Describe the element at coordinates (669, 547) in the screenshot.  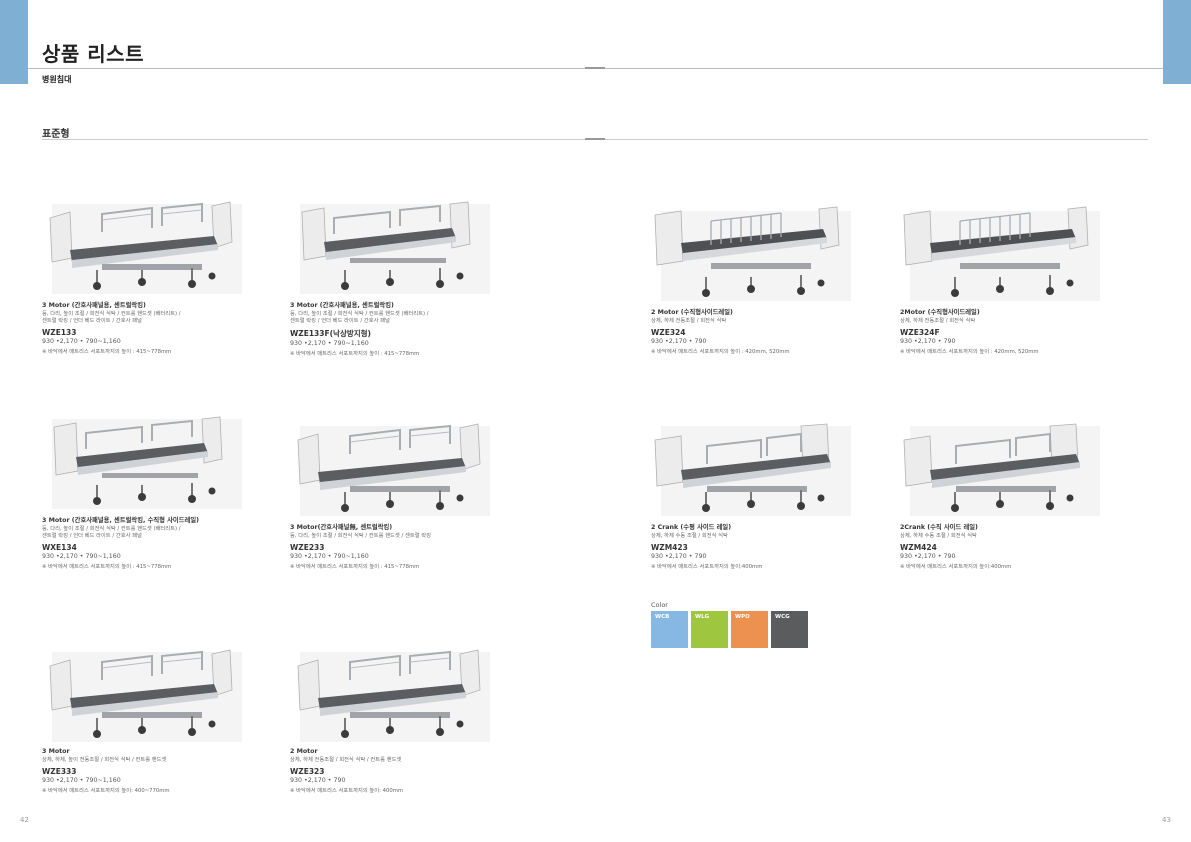
I see `product-model: WZM423` at that location.